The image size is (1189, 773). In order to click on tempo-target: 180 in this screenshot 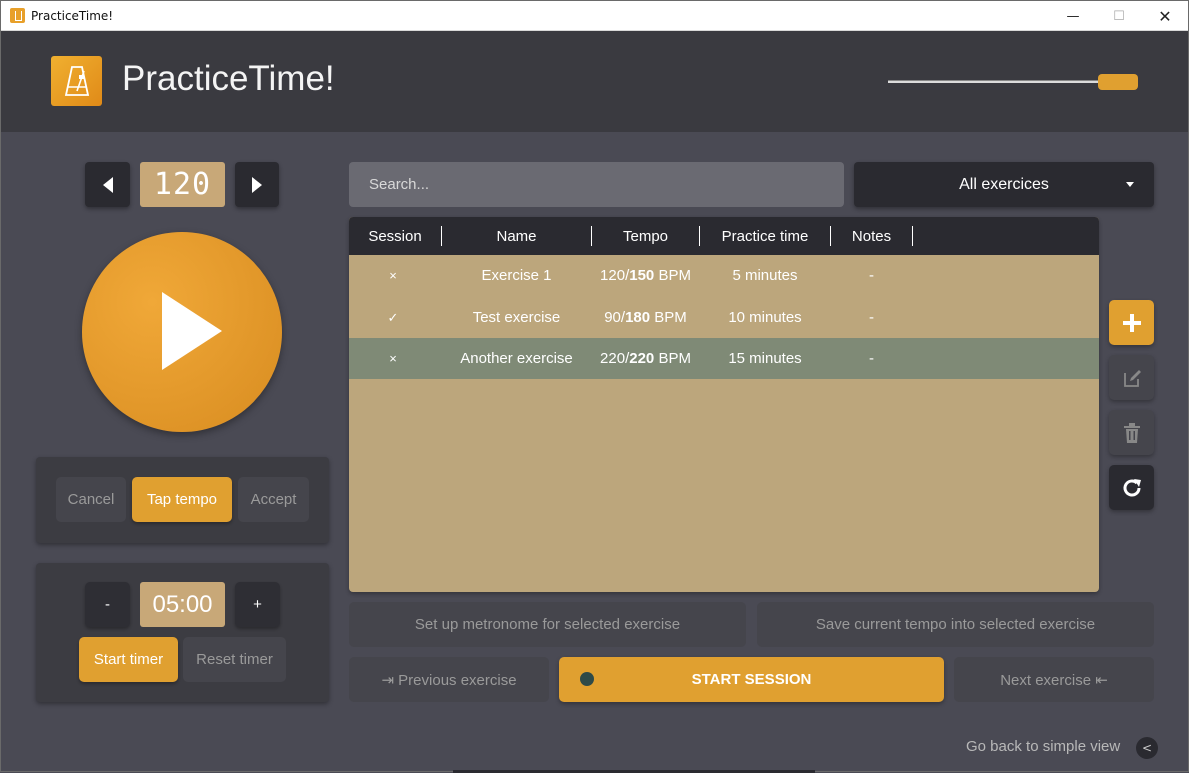, I will do `click(638, 317)`.